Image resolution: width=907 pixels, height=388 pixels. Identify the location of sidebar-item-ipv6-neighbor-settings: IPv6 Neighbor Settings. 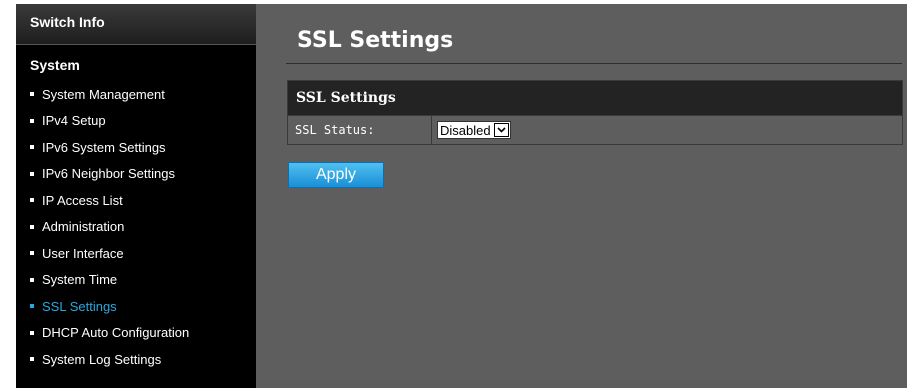
(136, 174).